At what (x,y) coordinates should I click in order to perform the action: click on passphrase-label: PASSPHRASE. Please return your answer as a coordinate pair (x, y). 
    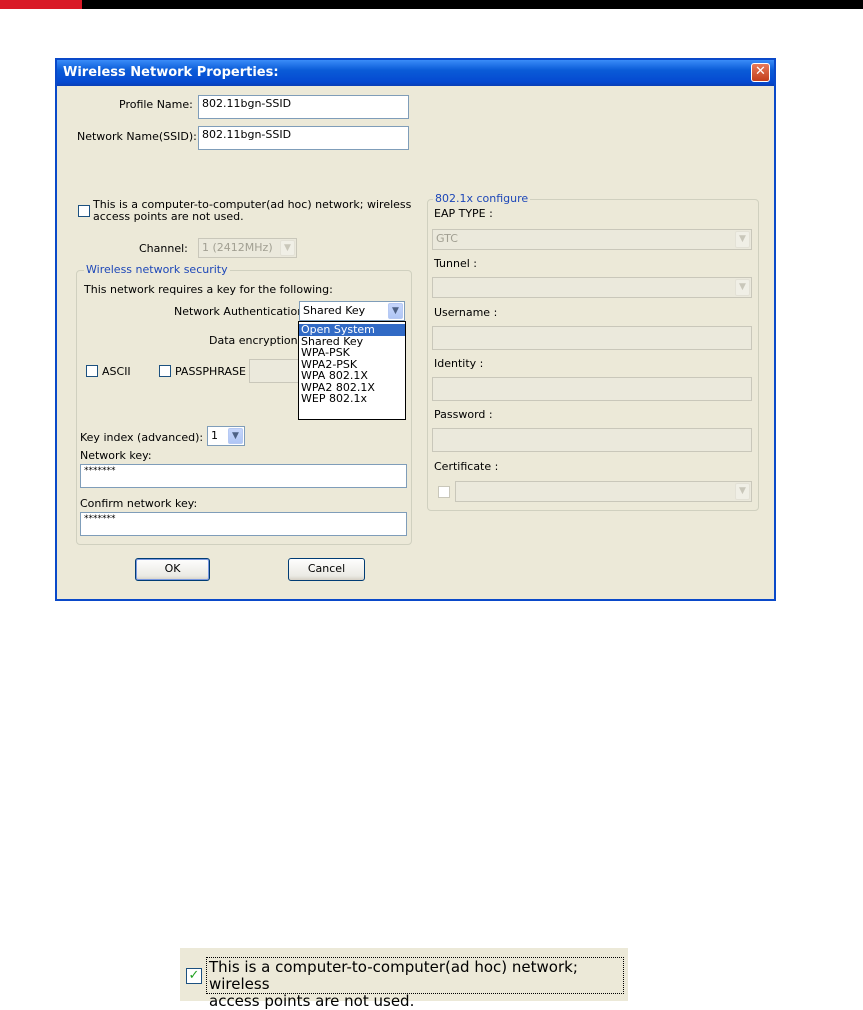
    Looking at the image, I should click on (210, 371).